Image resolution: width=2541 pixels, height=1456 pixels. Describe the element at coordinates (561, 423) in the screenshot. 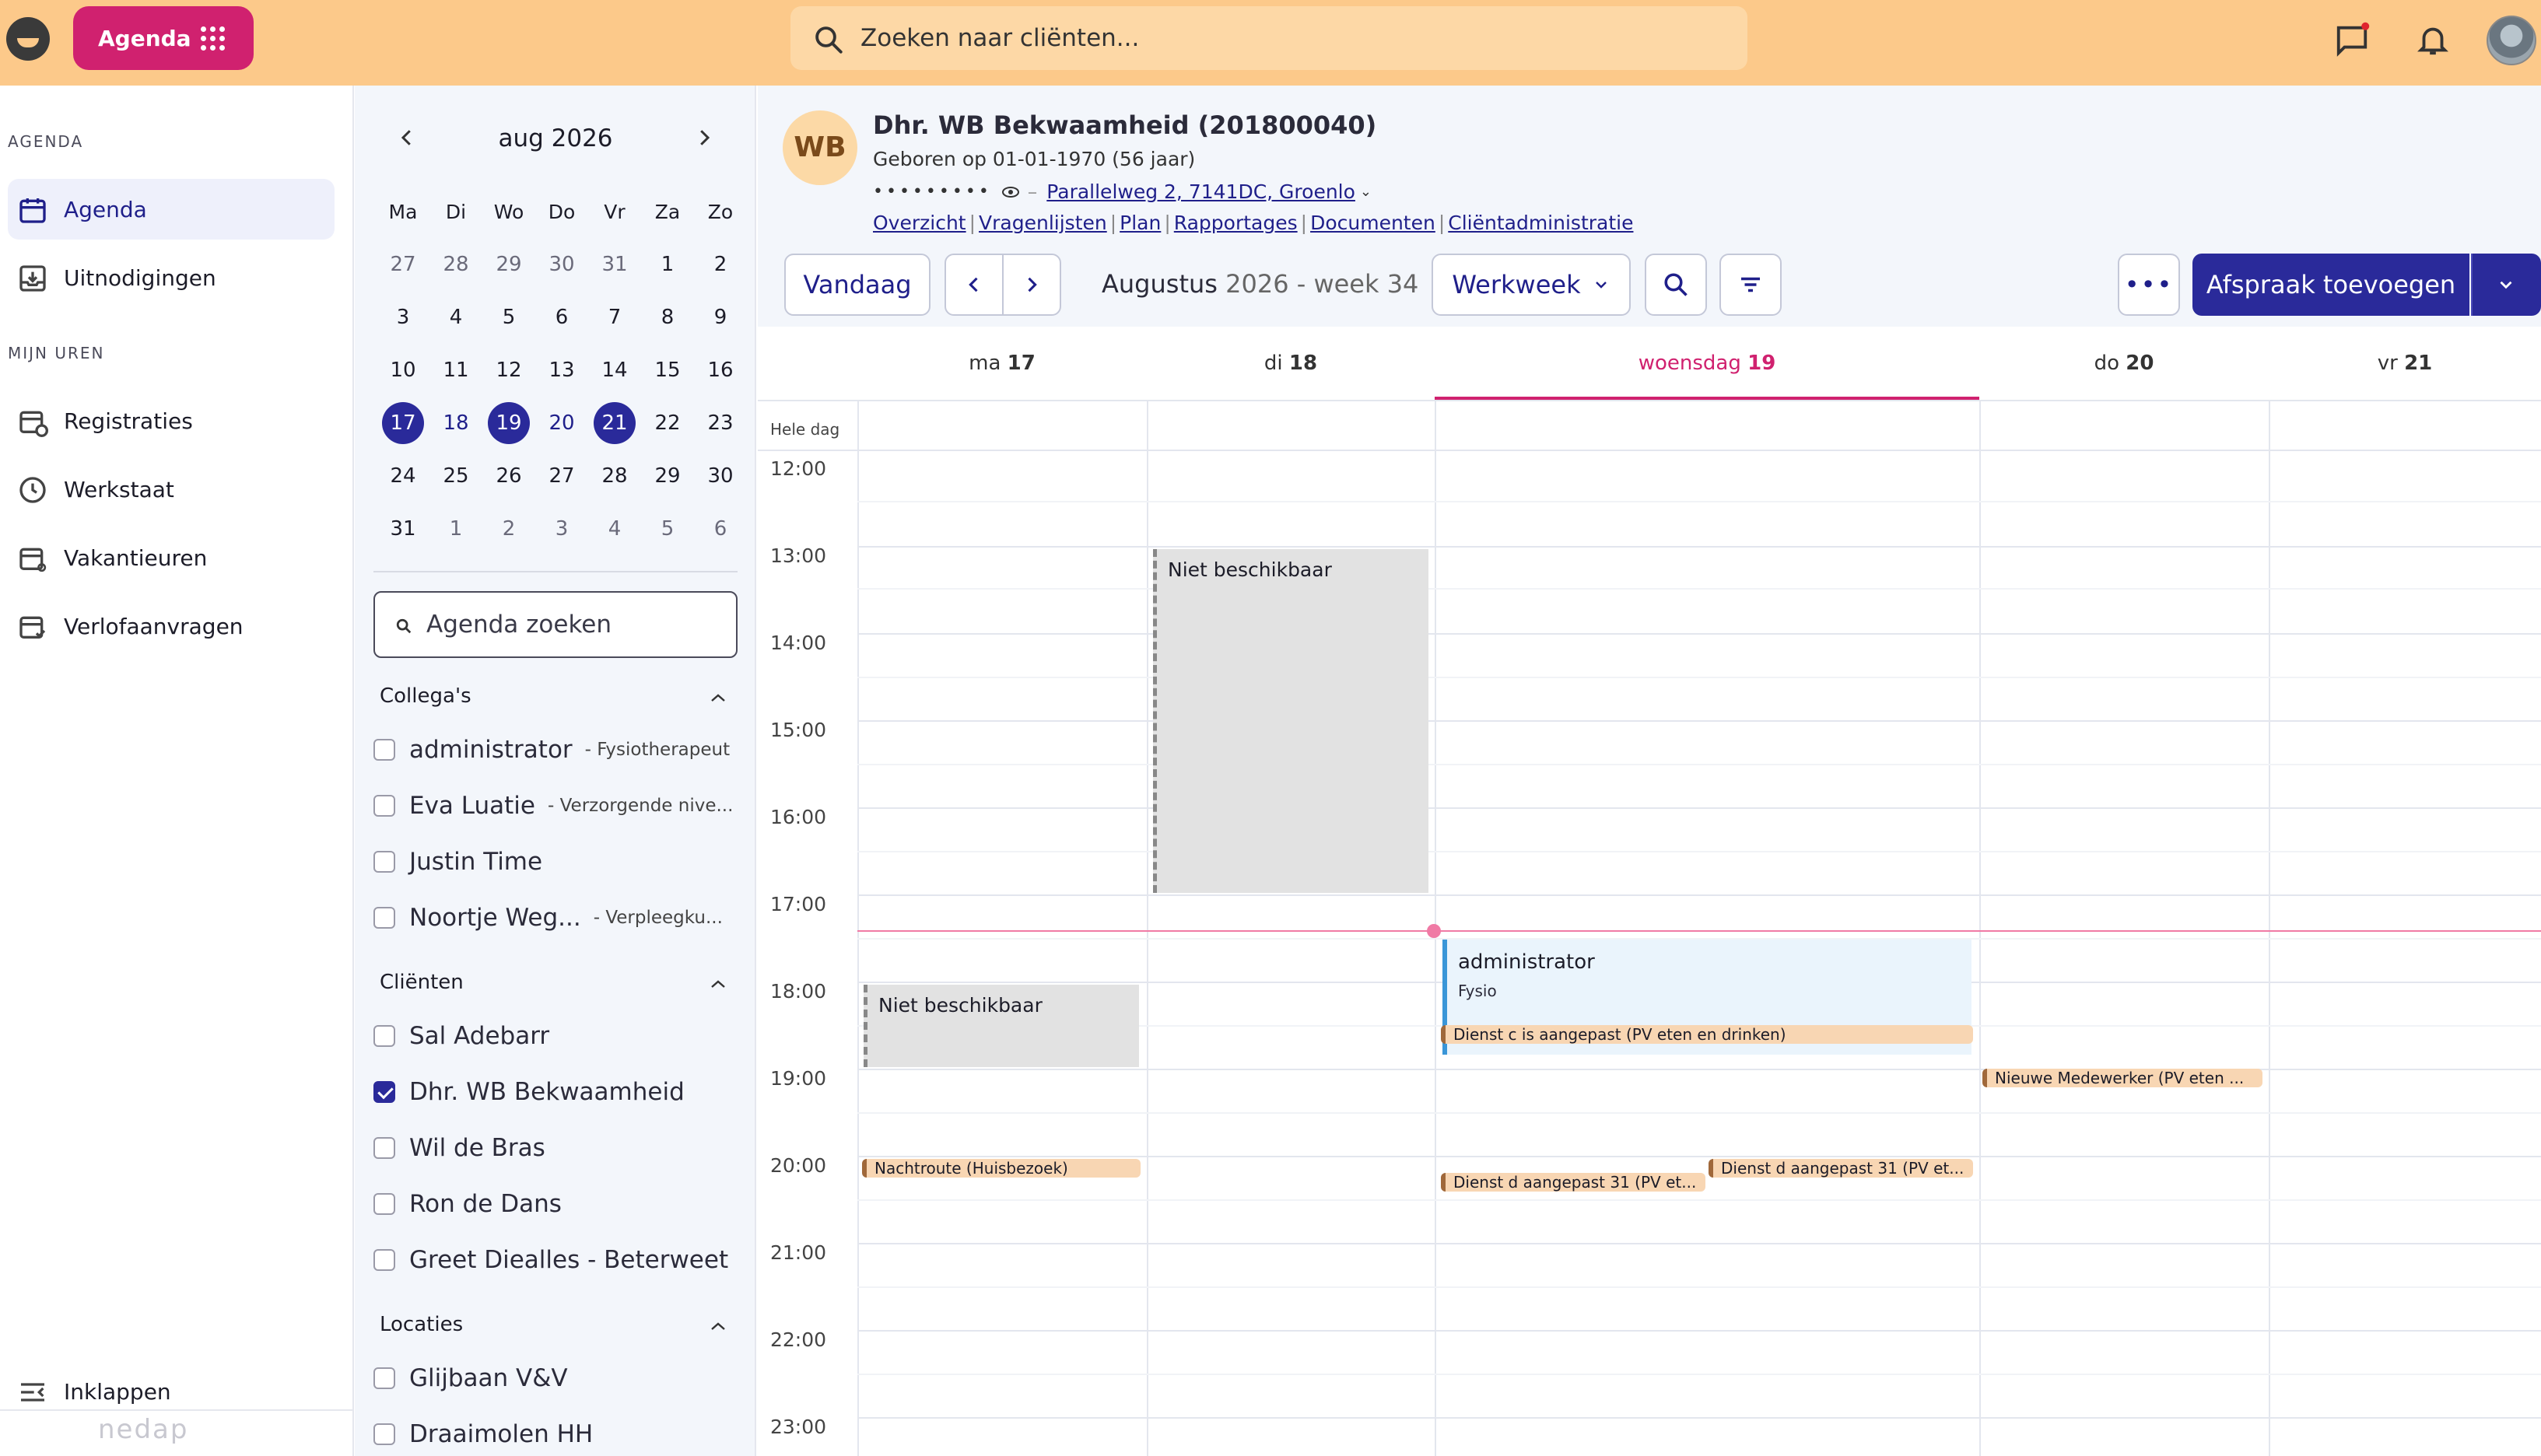

I see `day-cell: 20` at that location.